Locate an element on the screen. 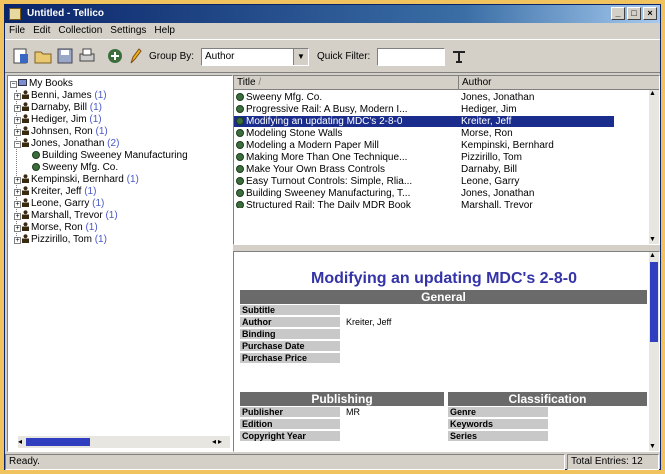  maximize-button: □ is located at coordinates (634, 13).